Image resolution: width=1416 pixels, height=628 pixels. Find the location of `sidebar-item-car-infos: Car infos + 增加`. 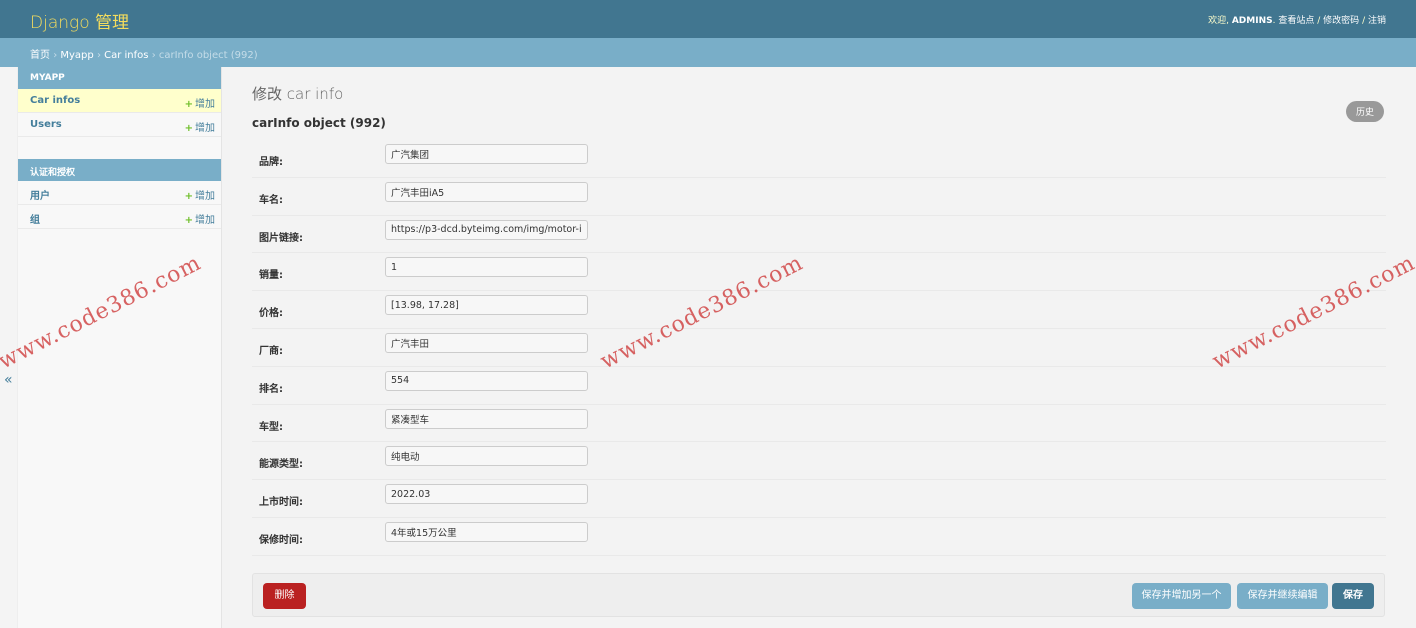

sidebar-item-car-infos: Car infos + 增加 is located at coordinates (119, 101).